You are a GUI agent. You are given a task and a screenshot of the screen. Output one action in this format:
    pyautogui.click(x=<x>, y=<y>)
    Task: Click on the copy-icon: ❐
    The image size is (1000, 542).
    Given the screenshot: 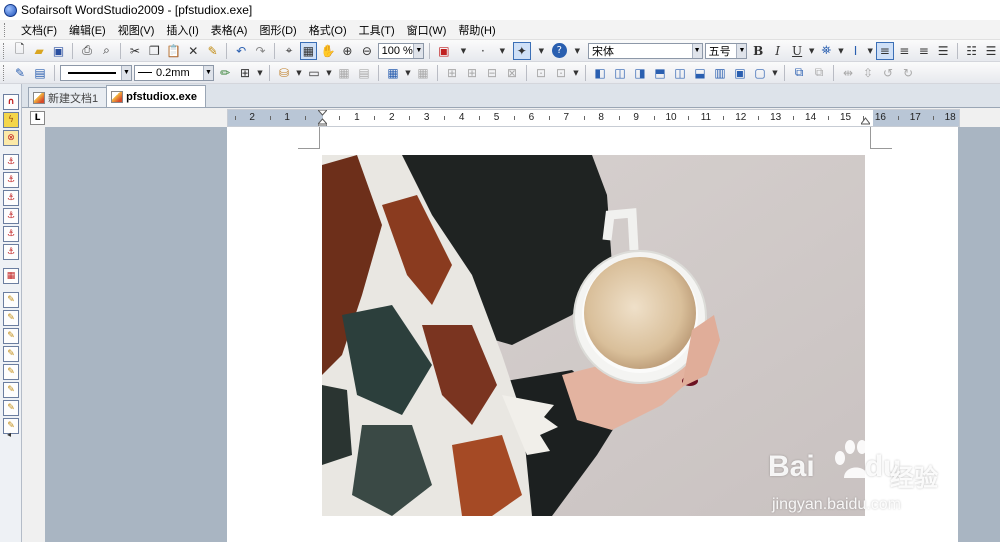 What is the action you would take?
    pyautogui.click(x=154, y=51)
    